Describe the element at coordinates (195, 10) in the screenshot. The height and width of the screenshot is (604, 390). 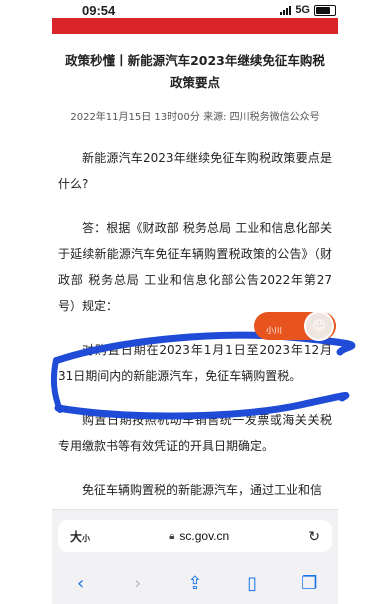
I see `status-bar: 09:54 5G` at that location.